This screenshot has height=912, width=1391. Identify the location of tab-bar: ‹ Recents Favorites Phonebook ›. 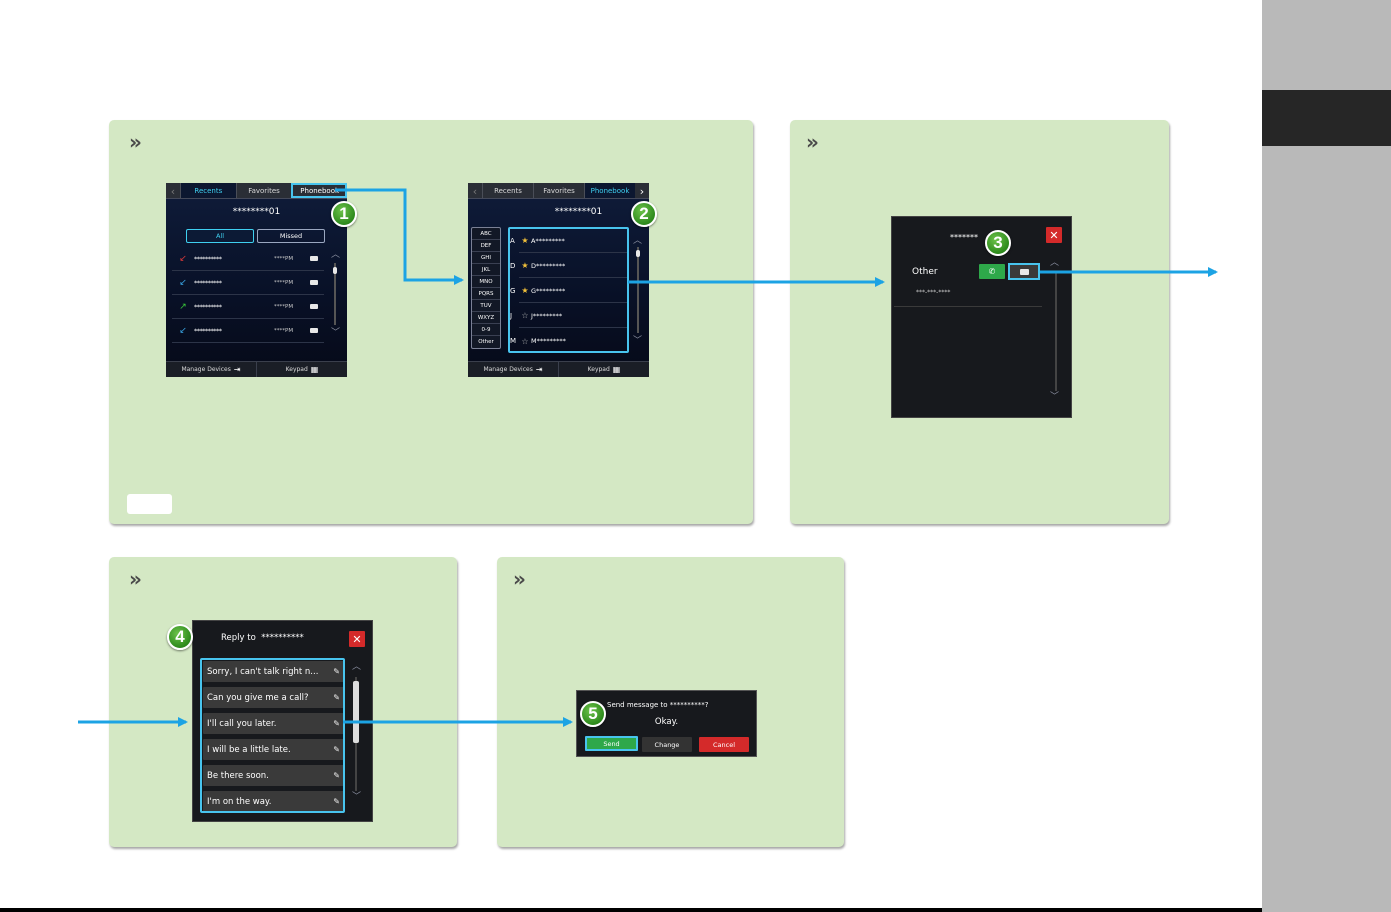
(558, 191).